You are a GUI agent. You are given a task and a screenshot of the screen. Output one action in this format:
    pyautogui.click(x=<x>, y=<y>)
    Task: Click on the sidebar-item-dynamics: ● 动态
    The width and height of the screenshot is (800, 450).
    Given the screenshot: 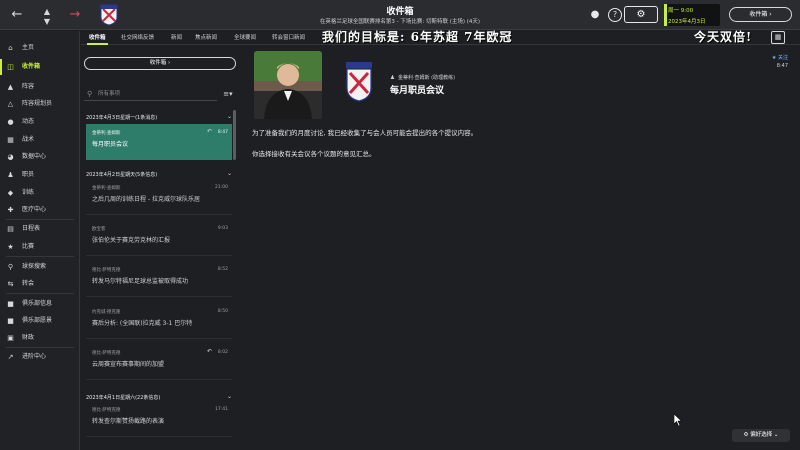 What is the action you would take?
    pyautogui.click(x=40, y=122)
    